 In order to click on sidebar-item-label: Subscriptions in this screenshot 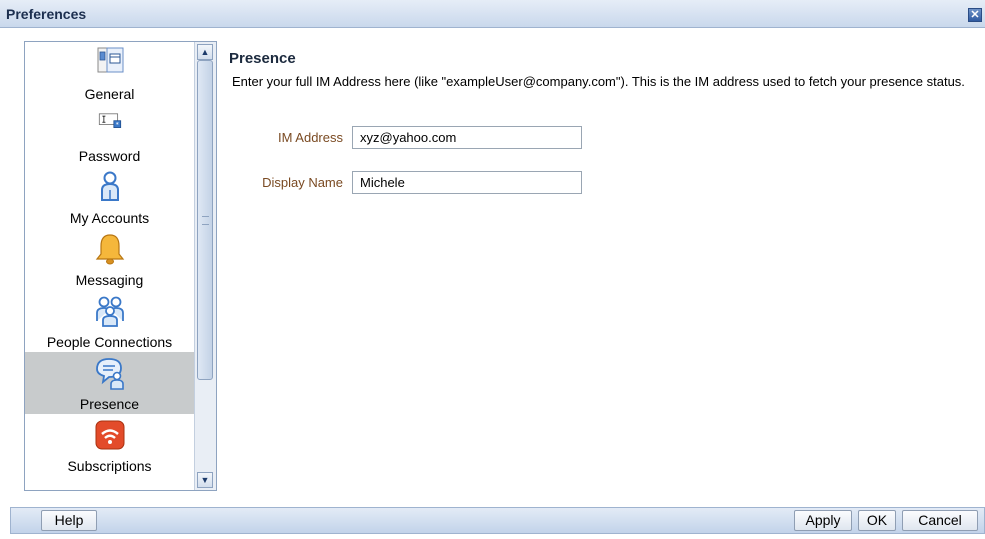, I will do `click(109, 466)`.